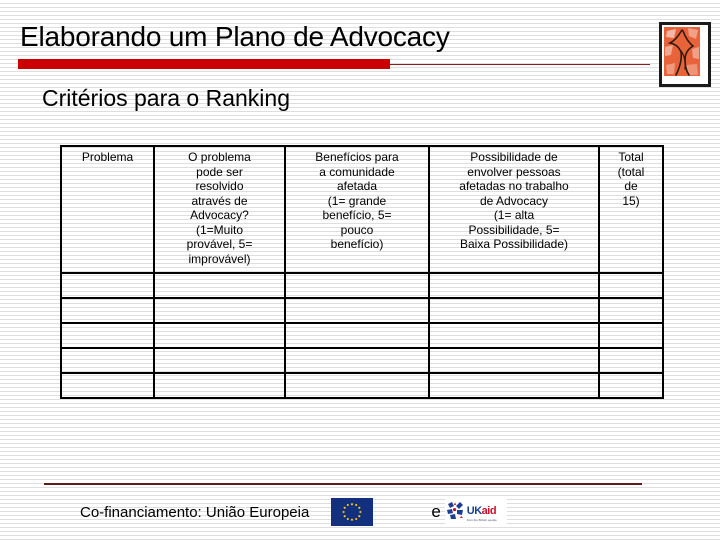 The image size is (720, 540). Describe the element at coordinates (514, 215) in the screenshot. I see `header-line: (1= alta` at that location.